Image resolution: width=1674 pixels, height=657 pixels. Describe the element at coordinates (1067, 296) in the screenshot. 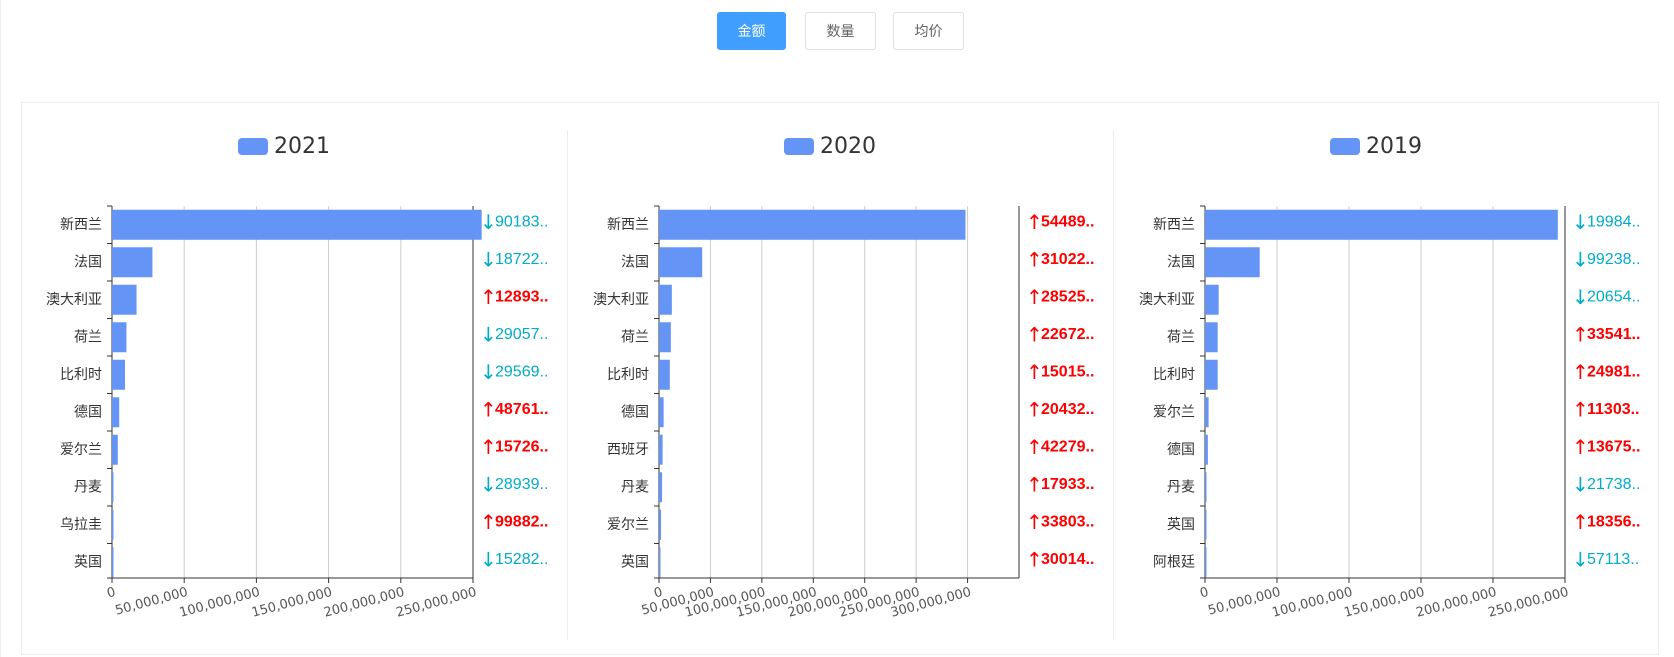

I see `change-annotation: 28525..` at that location.